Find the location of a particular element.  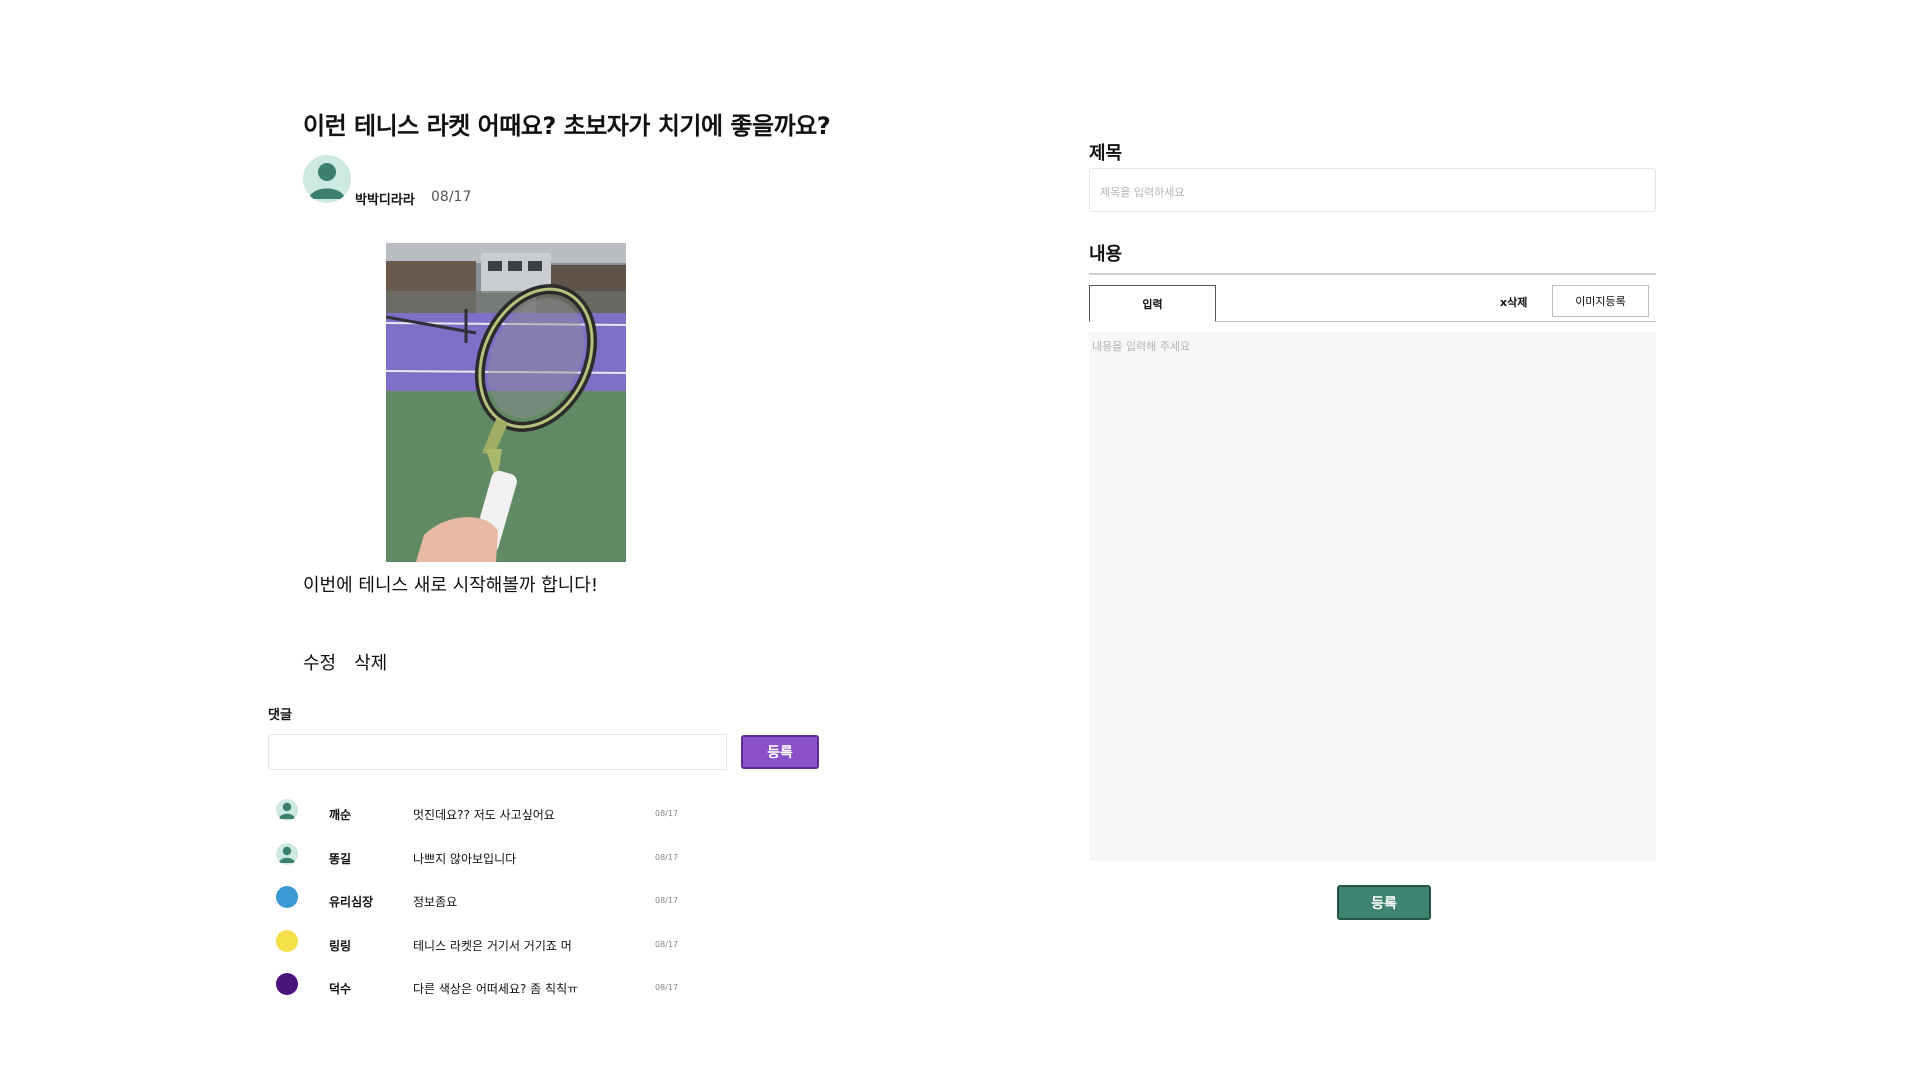

comment-text: 테니스 라켓은 거기서 거기죠 머 is located at coordinates (492, 945).